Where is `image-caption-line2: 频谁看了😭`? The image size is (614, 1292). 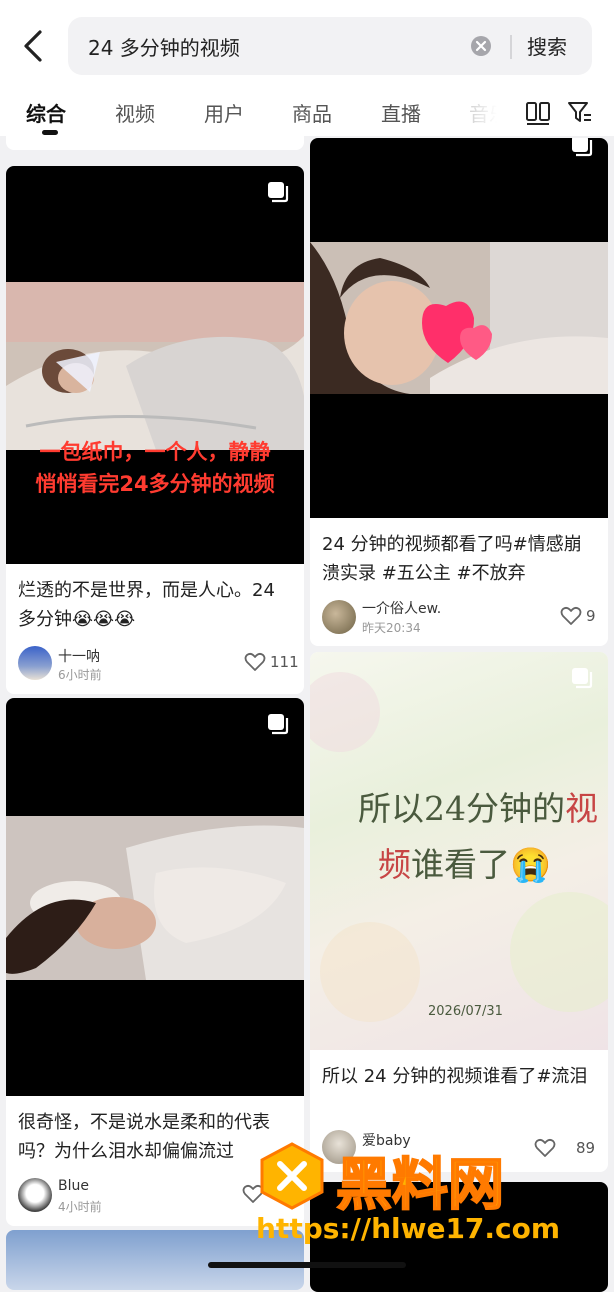 image-caption-line2: 频谁看了😭 is located at coordinates (465, 864).